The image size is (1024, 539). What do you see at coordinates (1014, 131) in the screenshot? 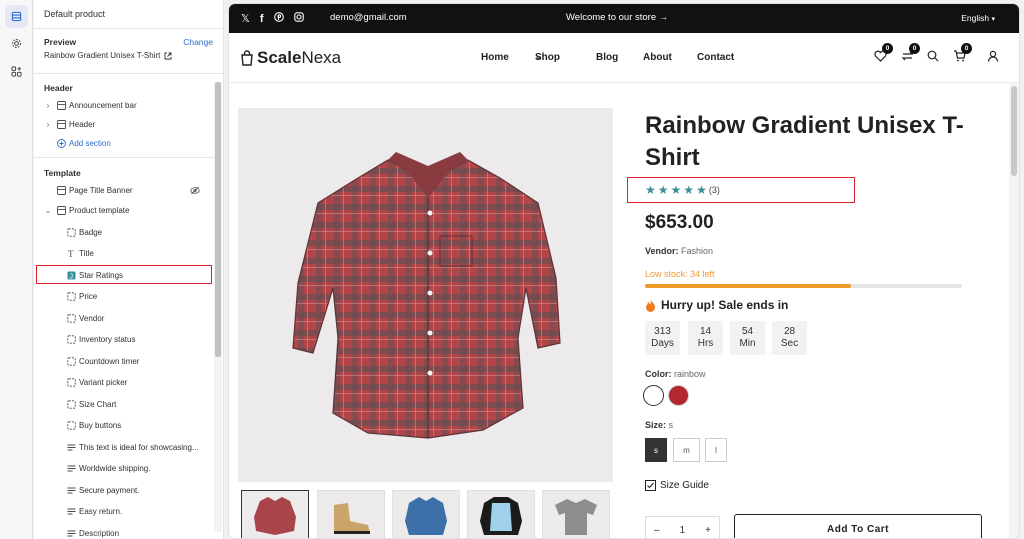
I see `preview-scrollbar-thumb` at bounding box center [1014, 131].